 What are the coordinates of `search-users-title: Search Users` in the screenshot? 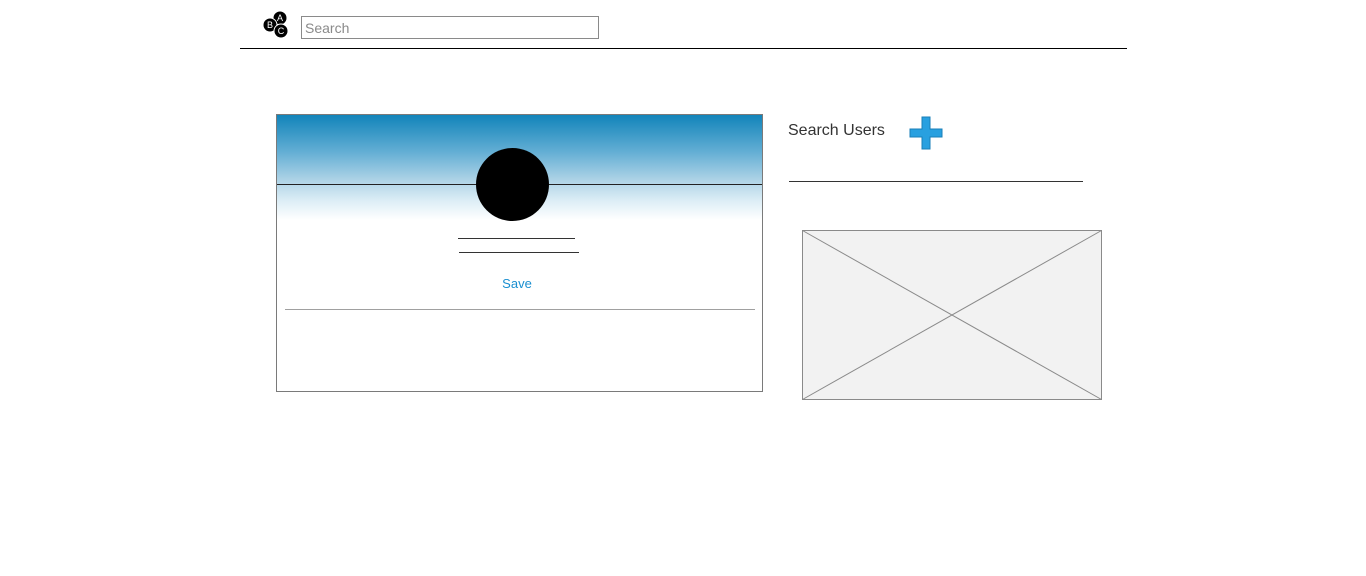 It's located at (836, 130).